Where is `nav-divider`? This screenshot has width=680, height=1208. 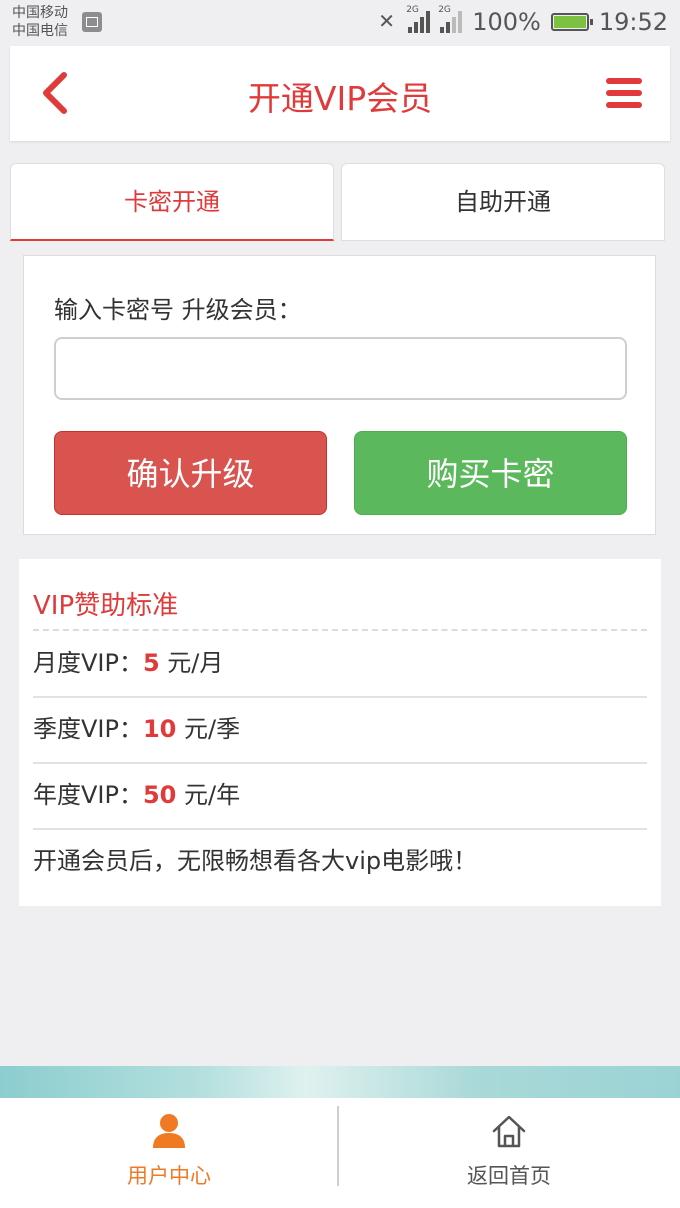
nav-divider is located at coordinates (338, 1146).